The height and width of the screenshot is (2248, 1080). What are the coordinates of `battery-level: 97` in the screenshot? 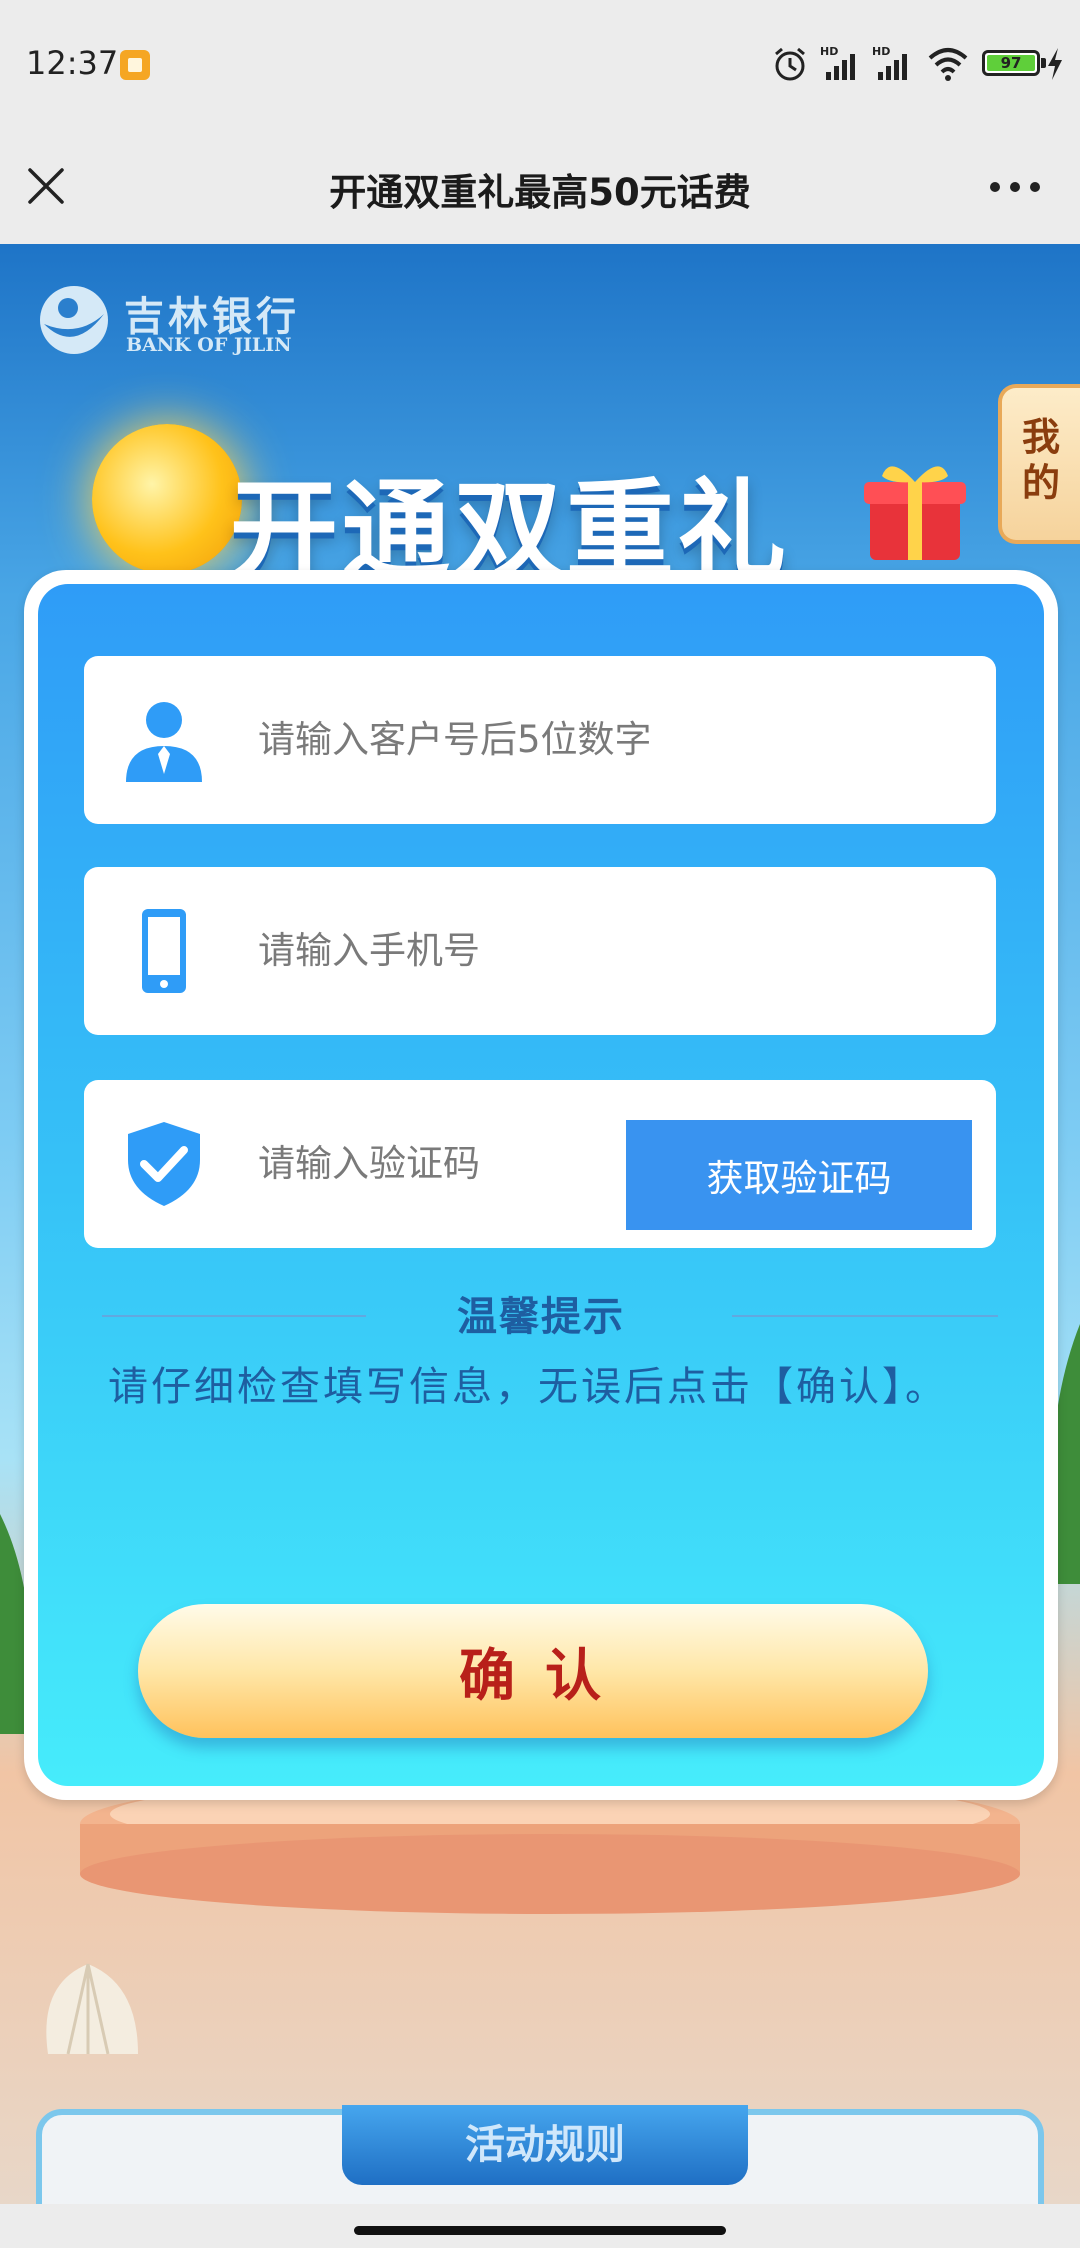 It's located at (1011, 63).